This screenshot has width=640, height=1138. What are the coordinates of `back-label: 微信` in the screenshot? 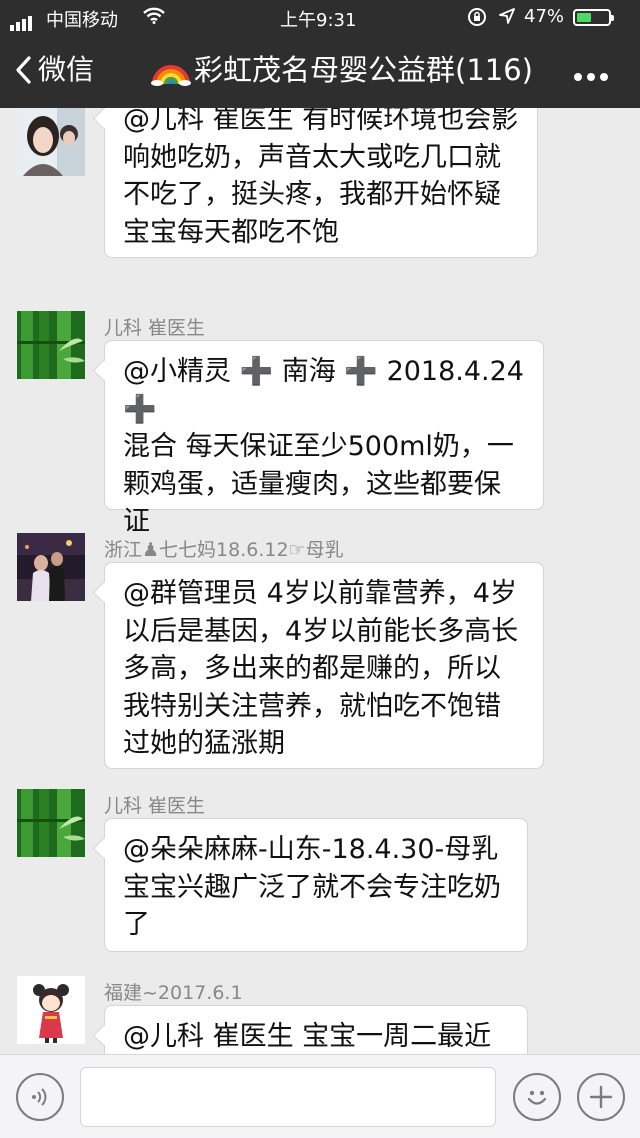 It's located at (66, 69).